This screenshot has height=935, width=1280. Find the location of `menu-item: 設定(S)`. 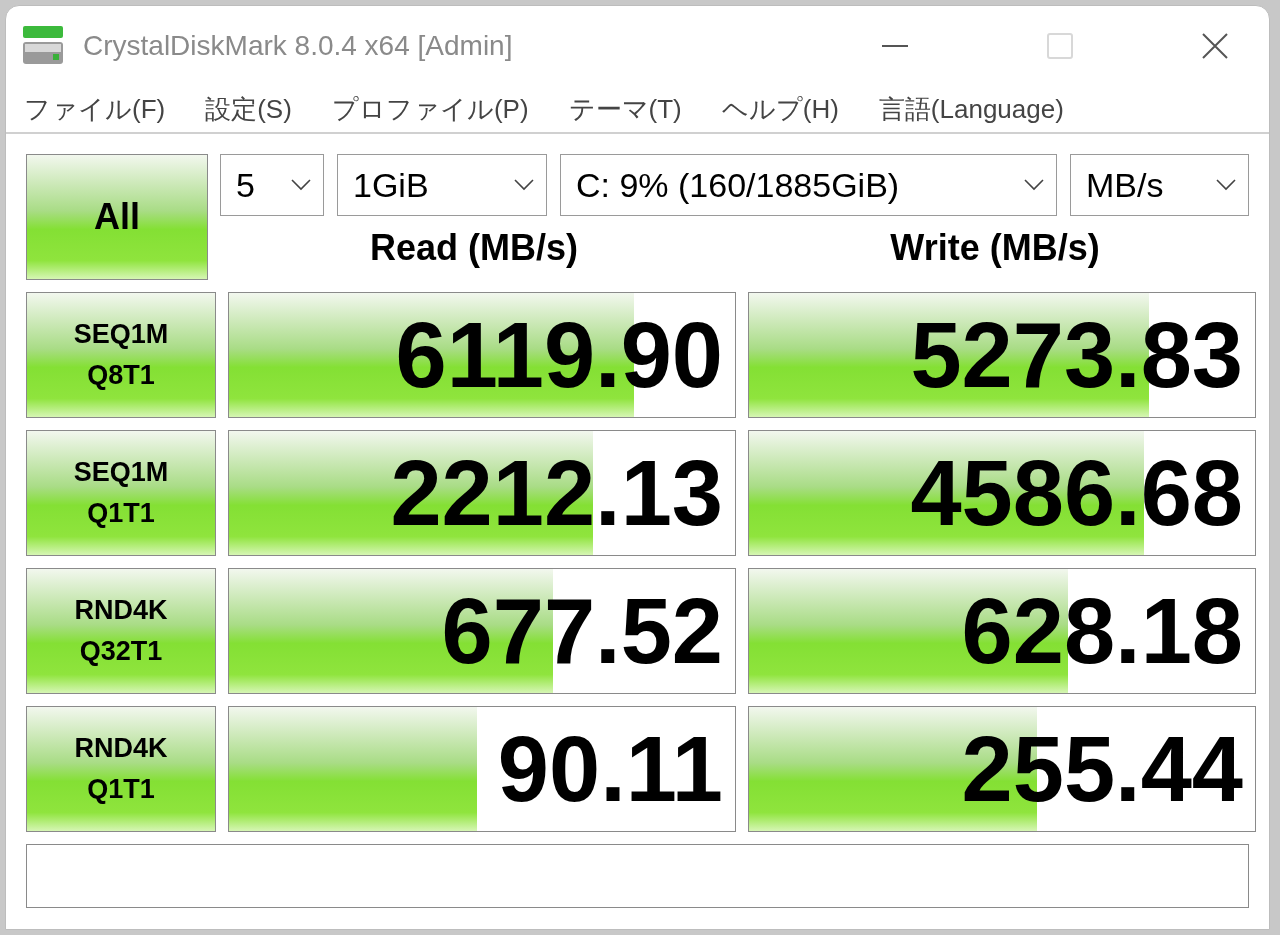

menu-item: 設定(S) is located at coordinates (248, 109).